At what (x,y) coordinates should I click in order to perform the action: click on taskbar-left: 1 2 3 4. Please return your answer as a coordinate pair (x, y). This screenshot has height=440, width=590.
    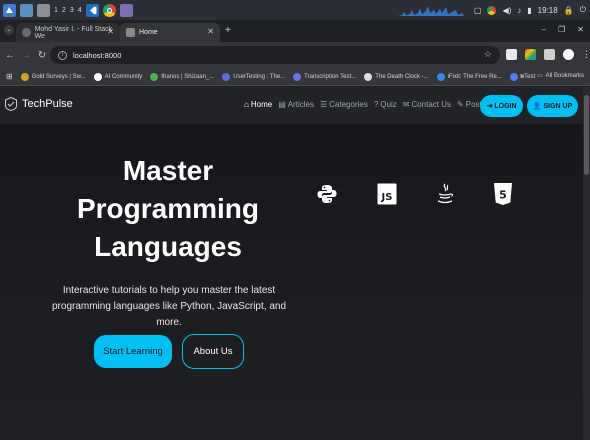
    Looking at the image, I should click on (66, 10).